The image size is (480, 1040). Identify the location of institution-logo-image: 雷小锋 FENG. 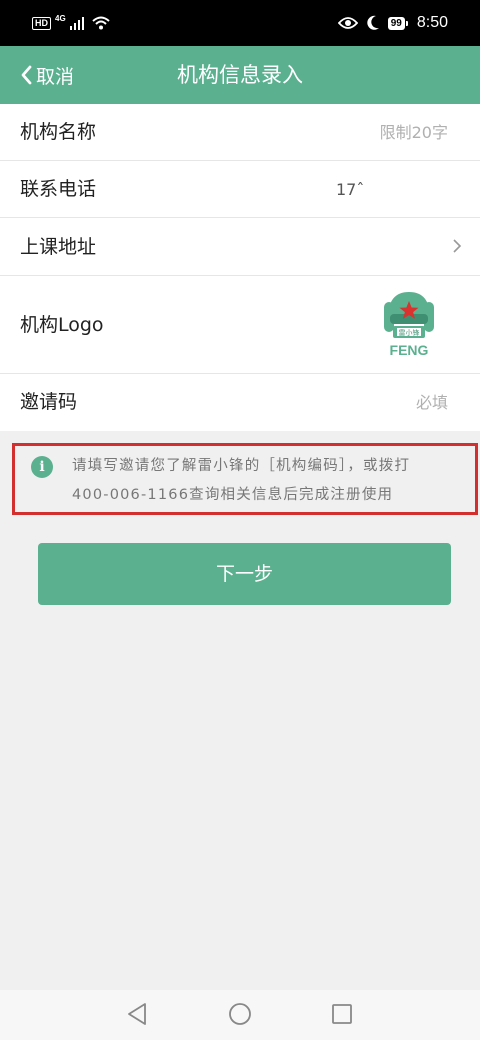
(409, 325).